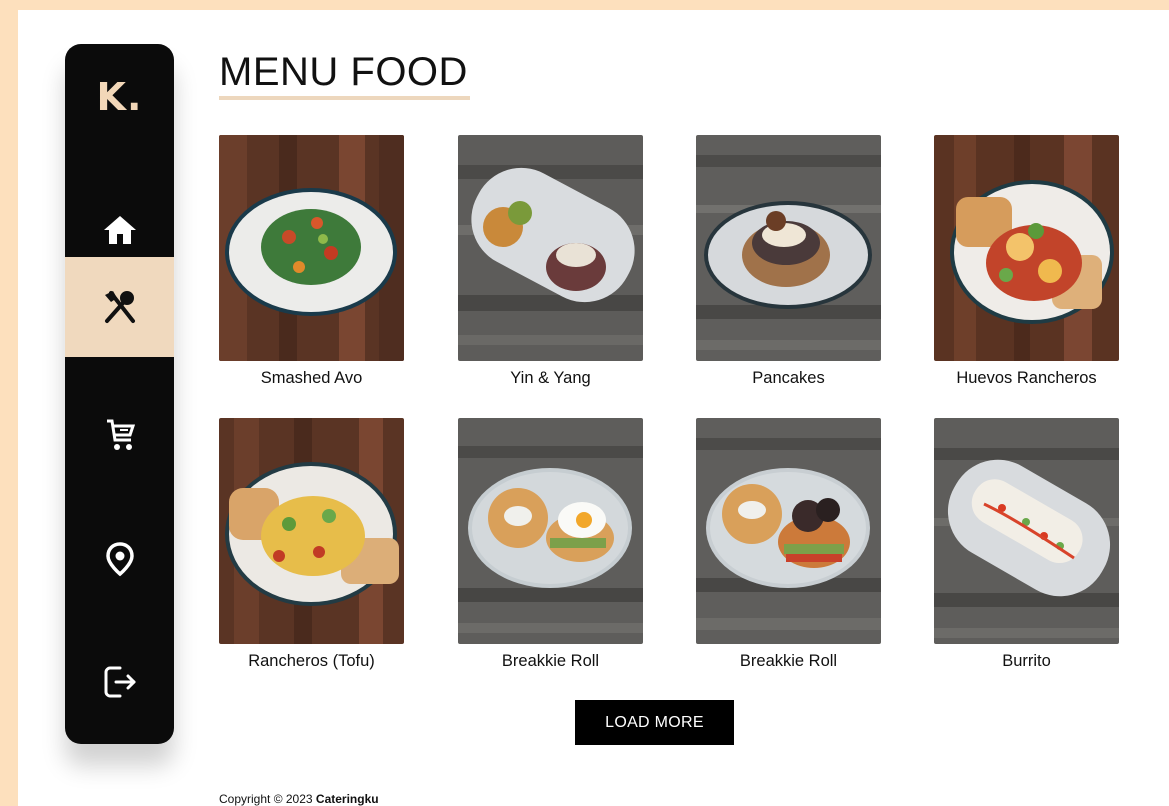 The height and width of the screenshot is (806, 1169). I want to click on copyright-text: Copyright © 2023, so click(266, 799).